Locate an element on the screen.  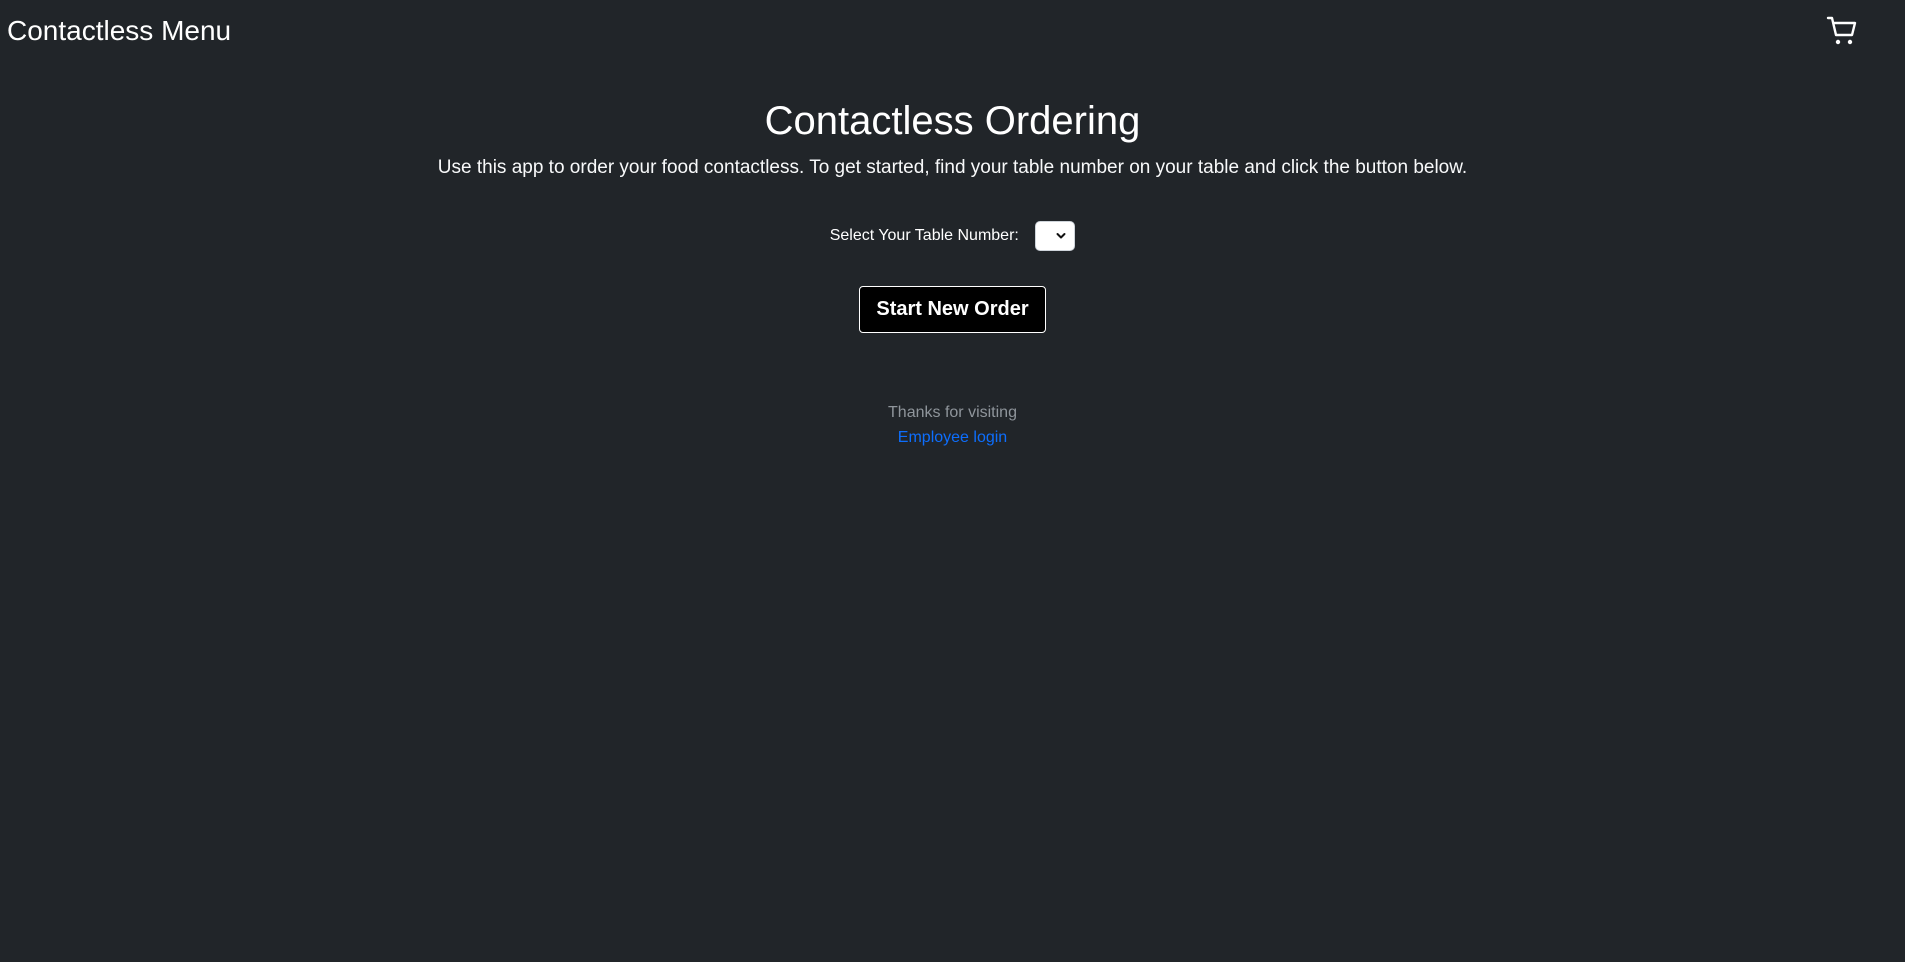
start-new-order-button: Start New Order is located at coordinates (952, 309).